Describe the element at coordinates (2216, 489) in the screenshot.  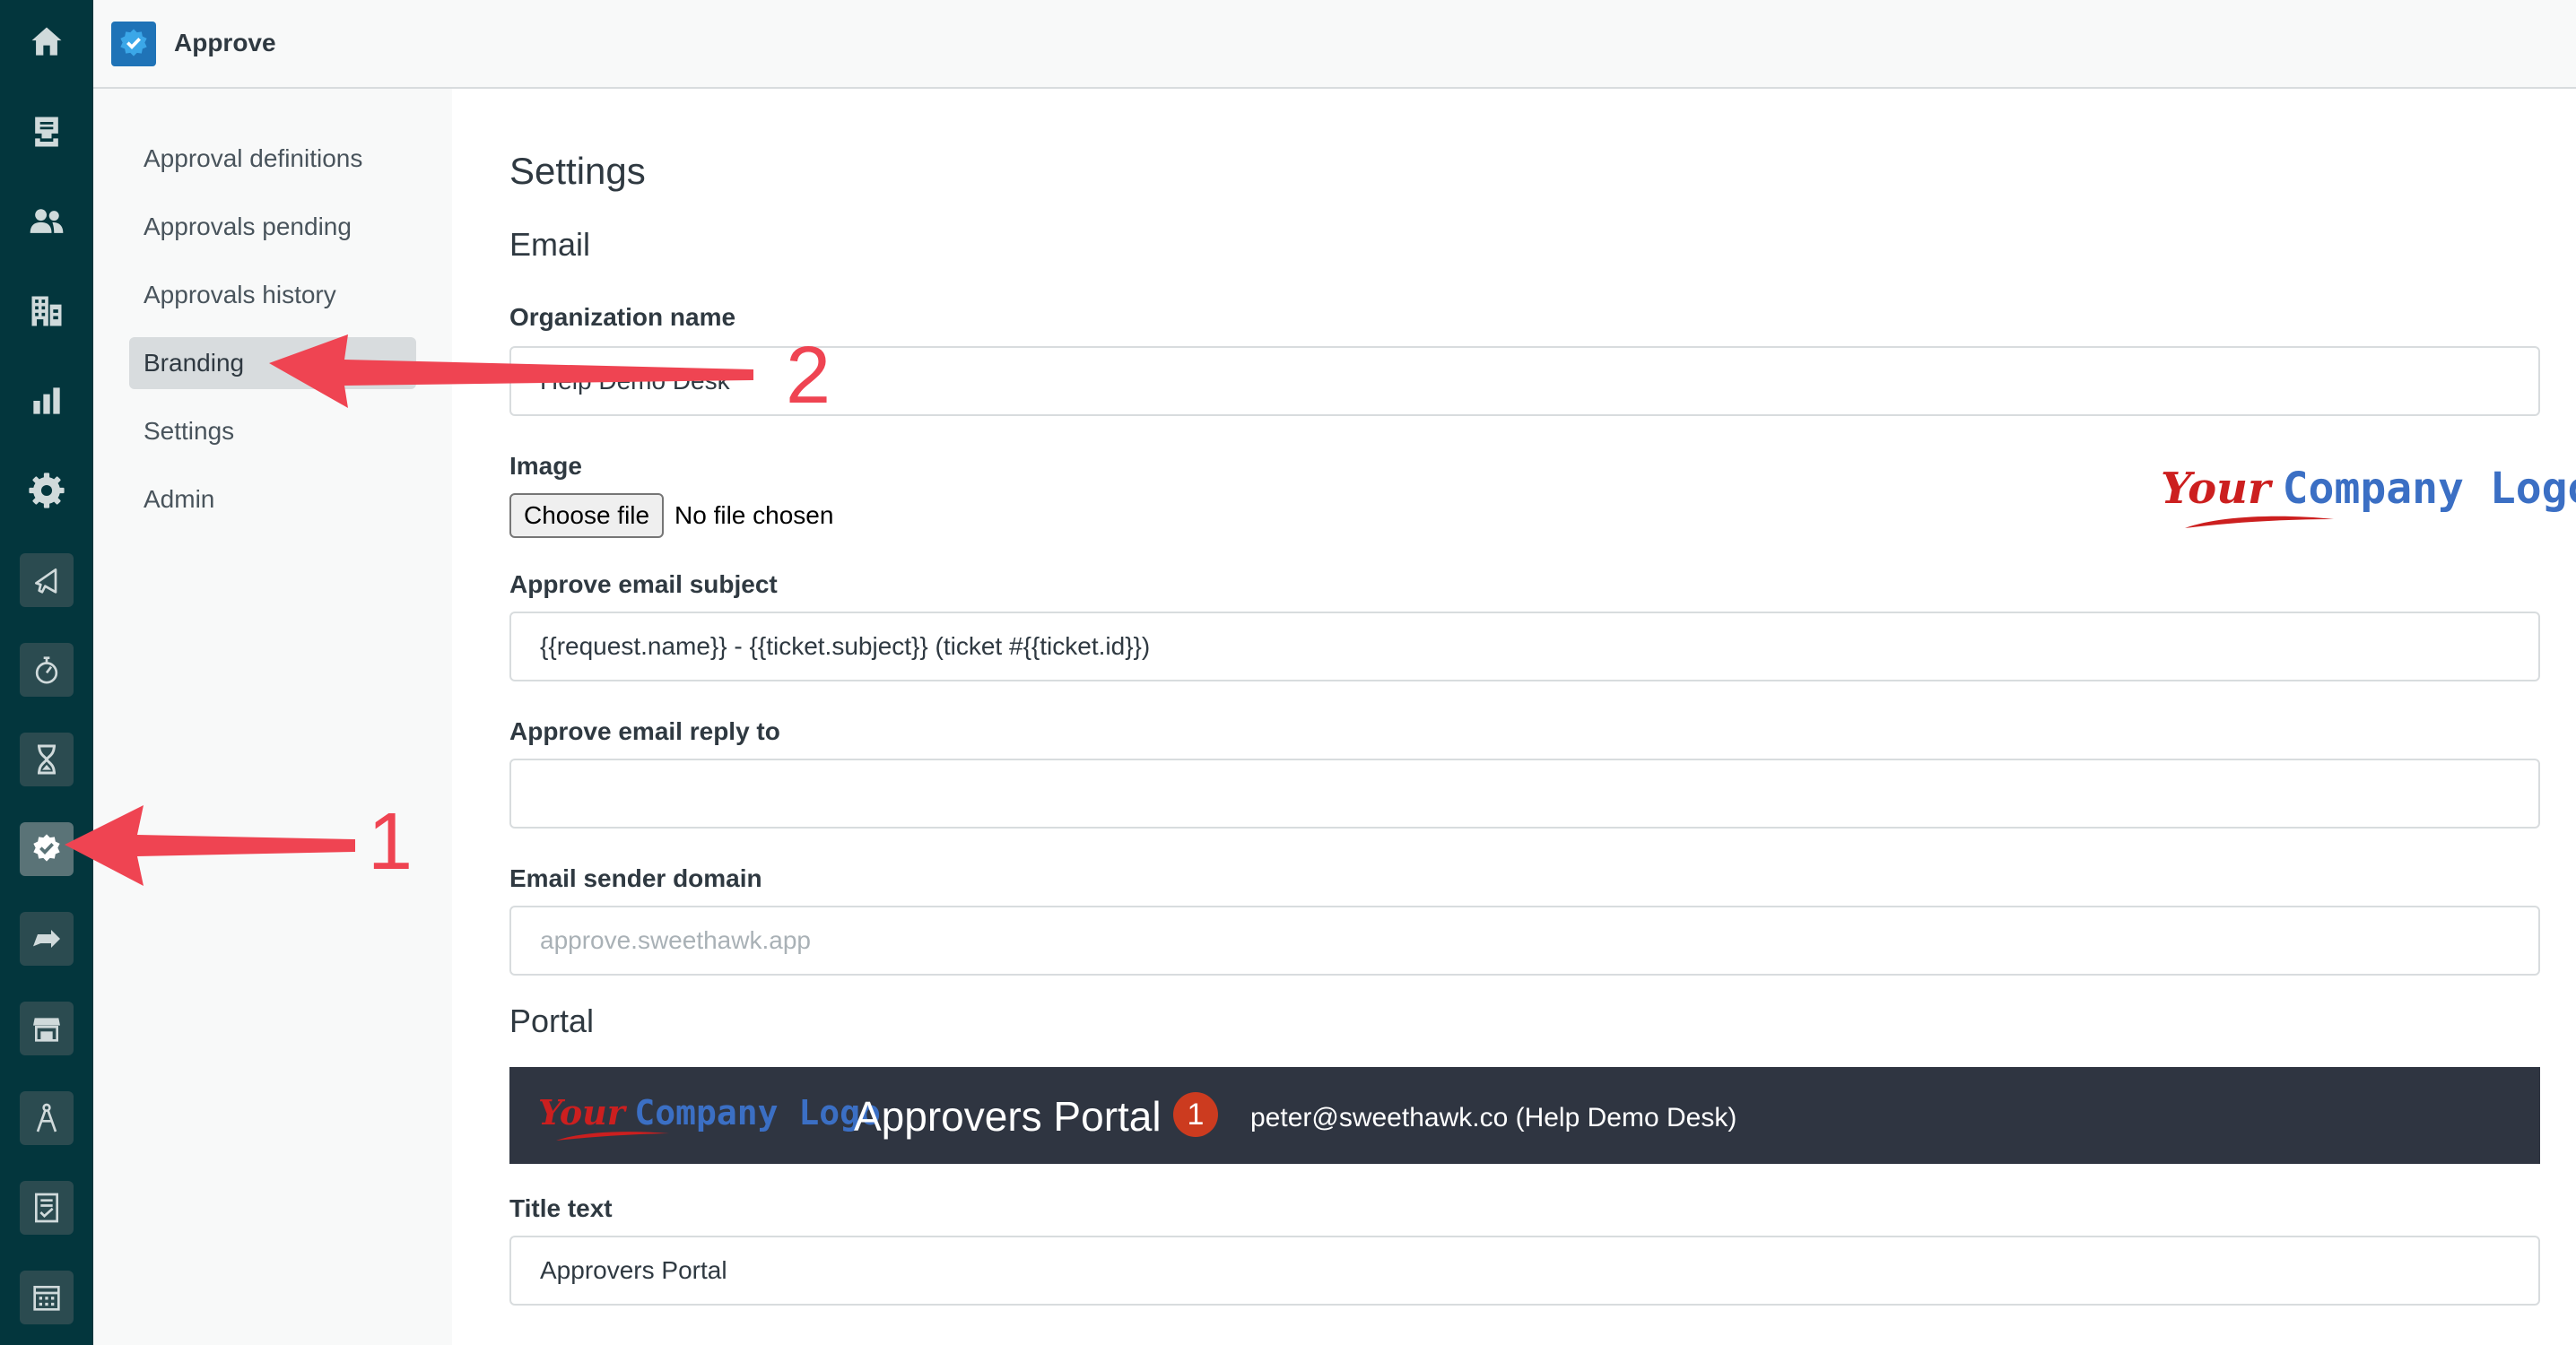
I see `logo-your-text: Your` at that location.